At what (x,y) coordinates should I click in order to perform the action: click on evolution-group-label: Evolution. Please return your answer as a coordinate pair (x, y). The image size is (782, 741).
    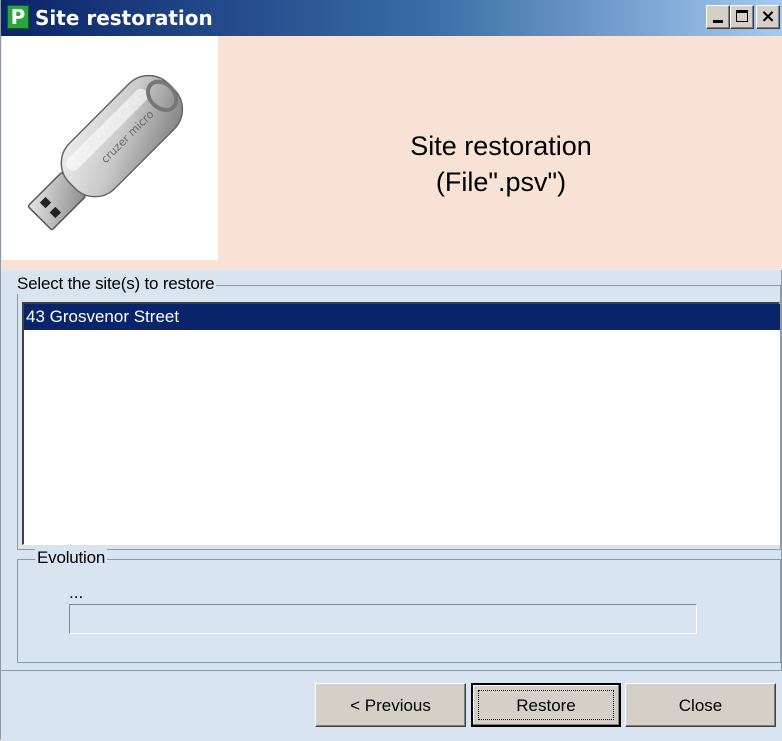
    Looking at the image, I should click on (71, 558).